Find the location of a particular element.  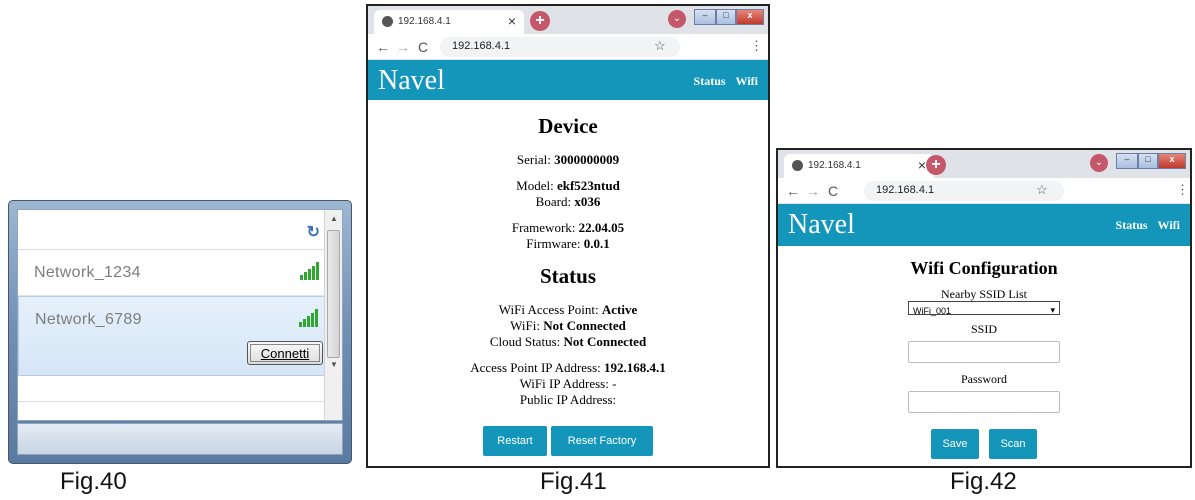

figure-caption: Fig.41 is located at coordinates (573, 481).